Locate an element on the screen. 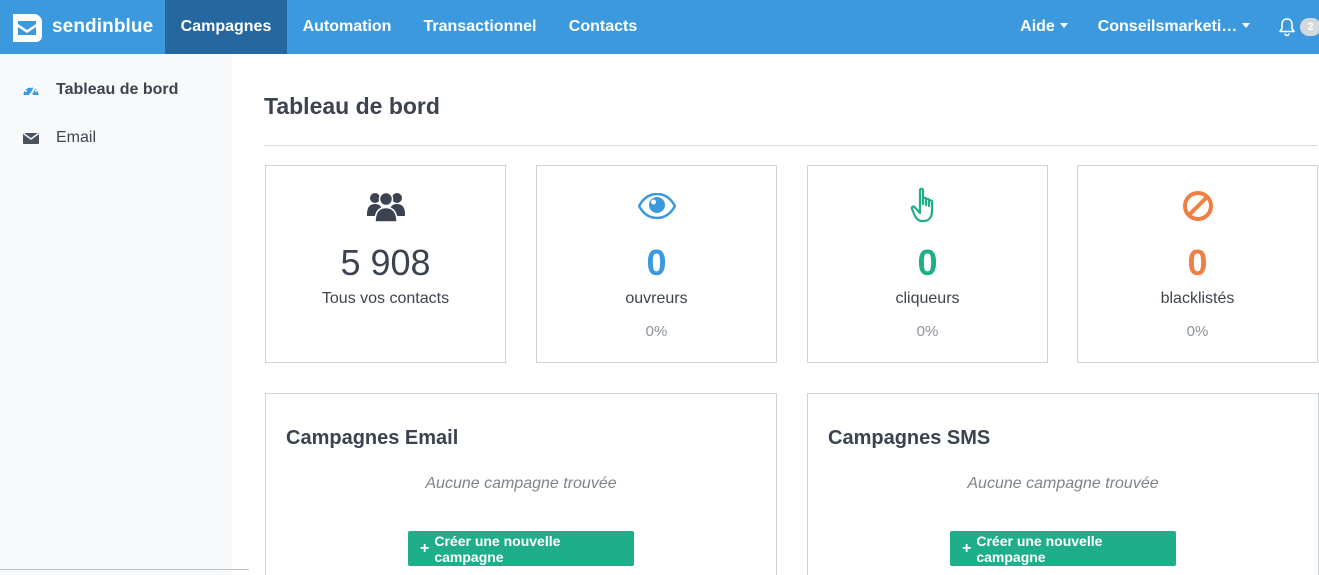 This screenshot has width=1319, height=575. brand: sendinblue is located at coordinates (81, 27).